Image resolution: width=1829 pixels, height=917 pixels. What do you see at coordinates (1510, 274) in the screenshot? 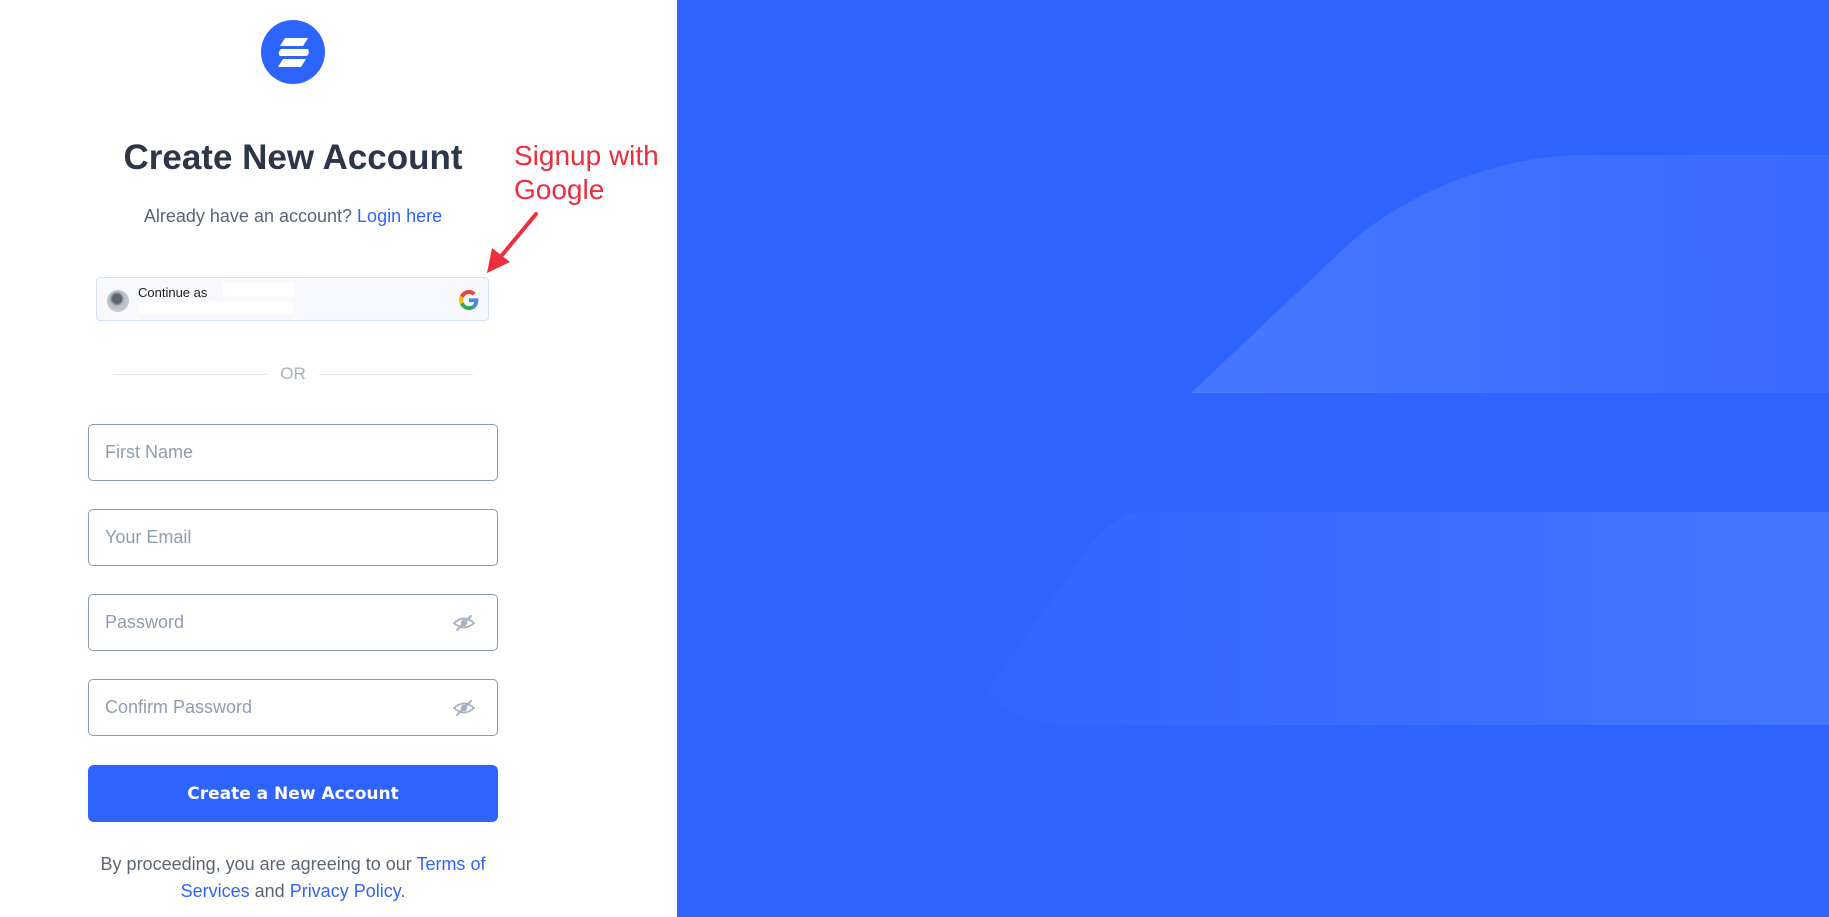
I see `upper-swoosh-shape` at bounding box center [1510, 274].